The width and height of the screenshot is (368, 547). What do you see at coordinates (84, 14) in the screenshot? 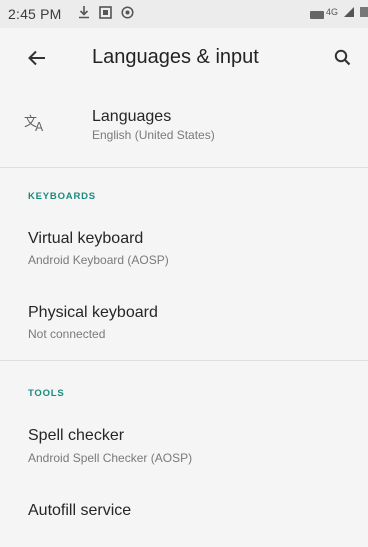
I see `download-icon` at bounding box center [84, 14].